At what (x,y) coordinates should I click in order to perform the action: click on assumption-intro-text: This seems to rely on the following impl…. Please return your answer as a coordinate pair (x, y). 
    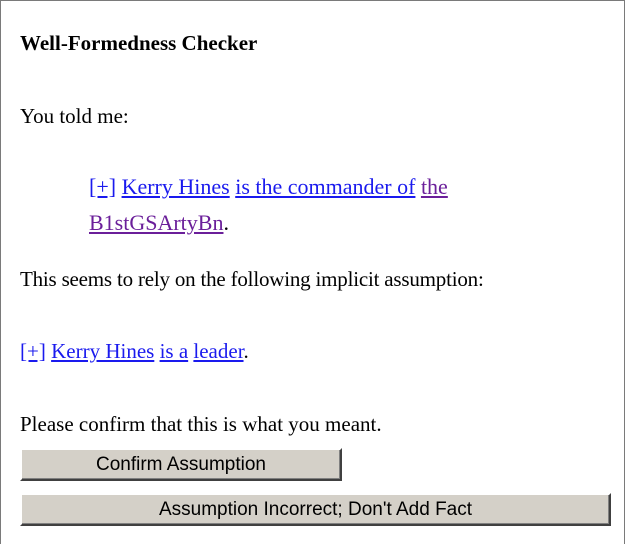
    Looking at the image, I should click on (252, 279).